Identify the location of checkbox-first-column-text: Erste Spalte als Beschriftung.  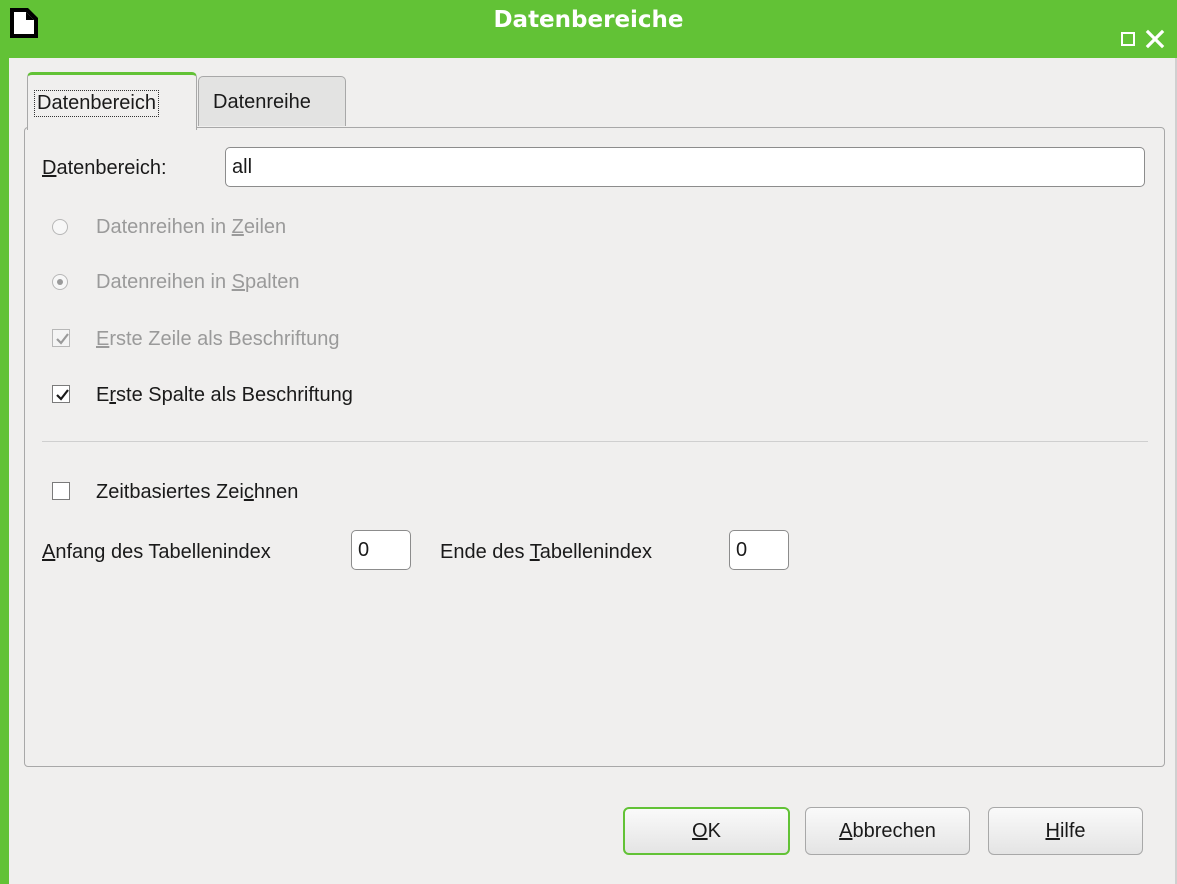
(224, 395).